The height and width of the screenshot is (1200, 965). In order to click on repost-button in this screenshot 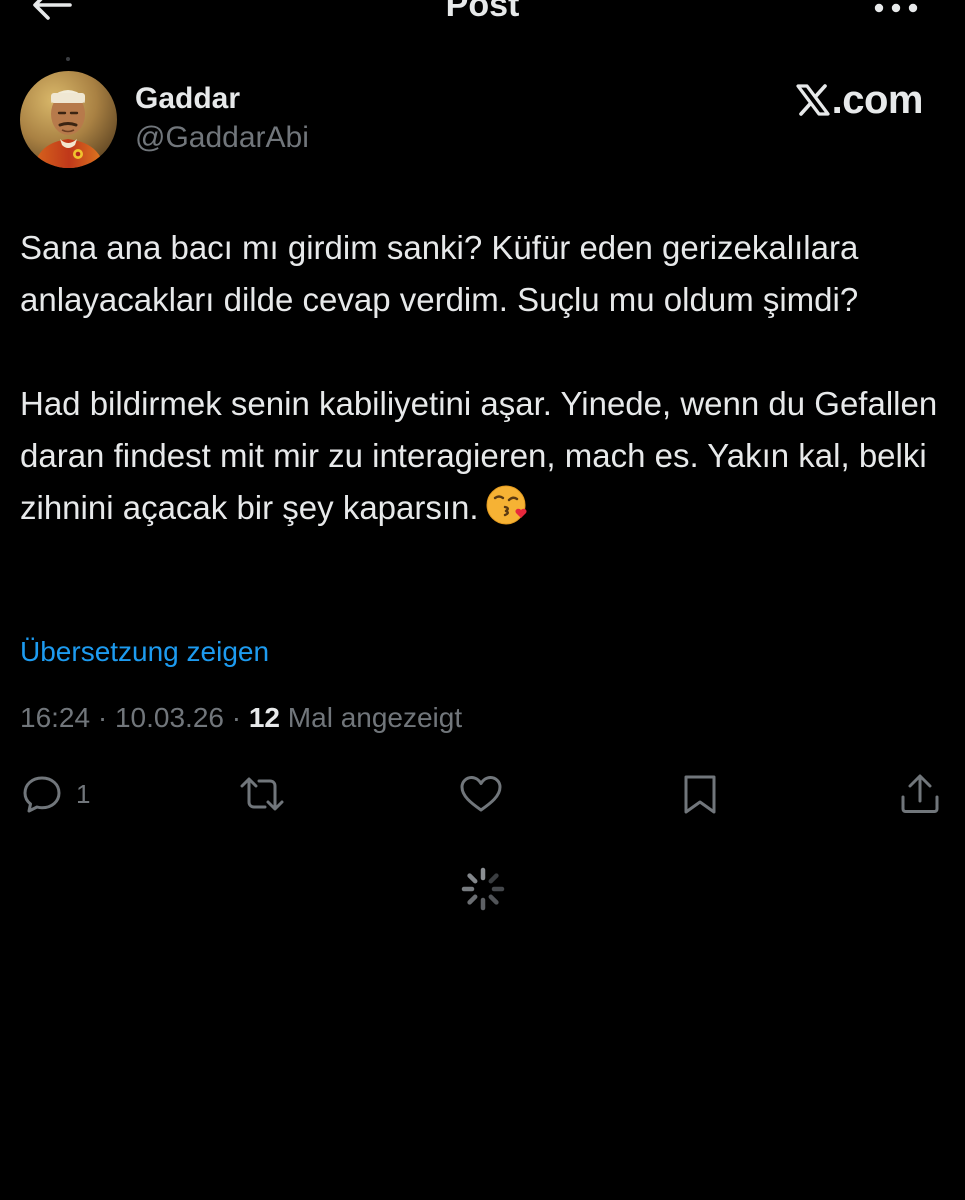, I will do `click(262, 794)`.